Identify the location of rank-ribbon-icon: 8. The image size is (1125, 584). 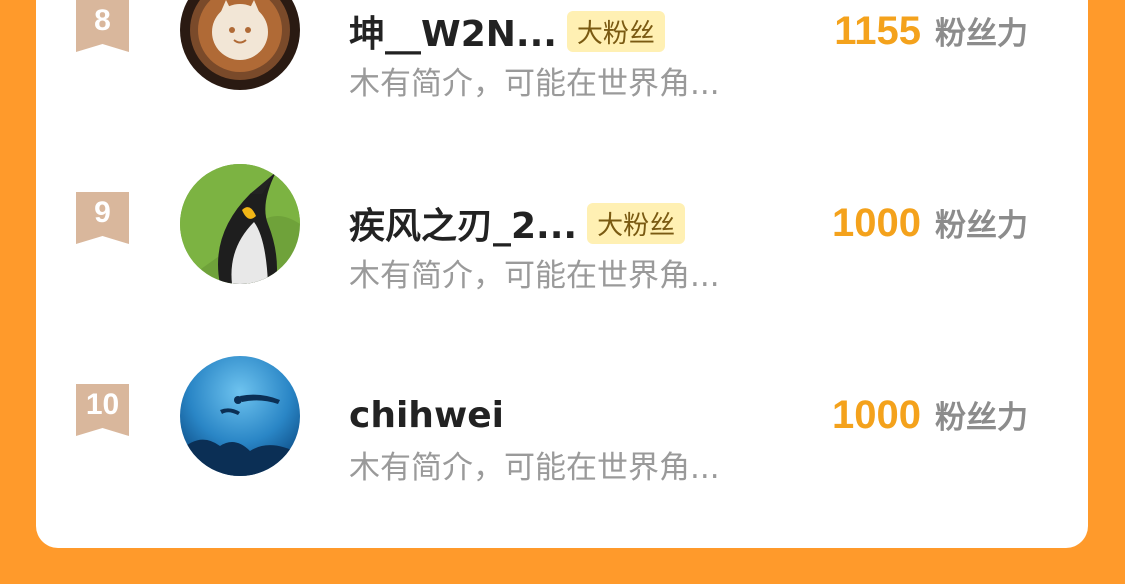
(102, 26).